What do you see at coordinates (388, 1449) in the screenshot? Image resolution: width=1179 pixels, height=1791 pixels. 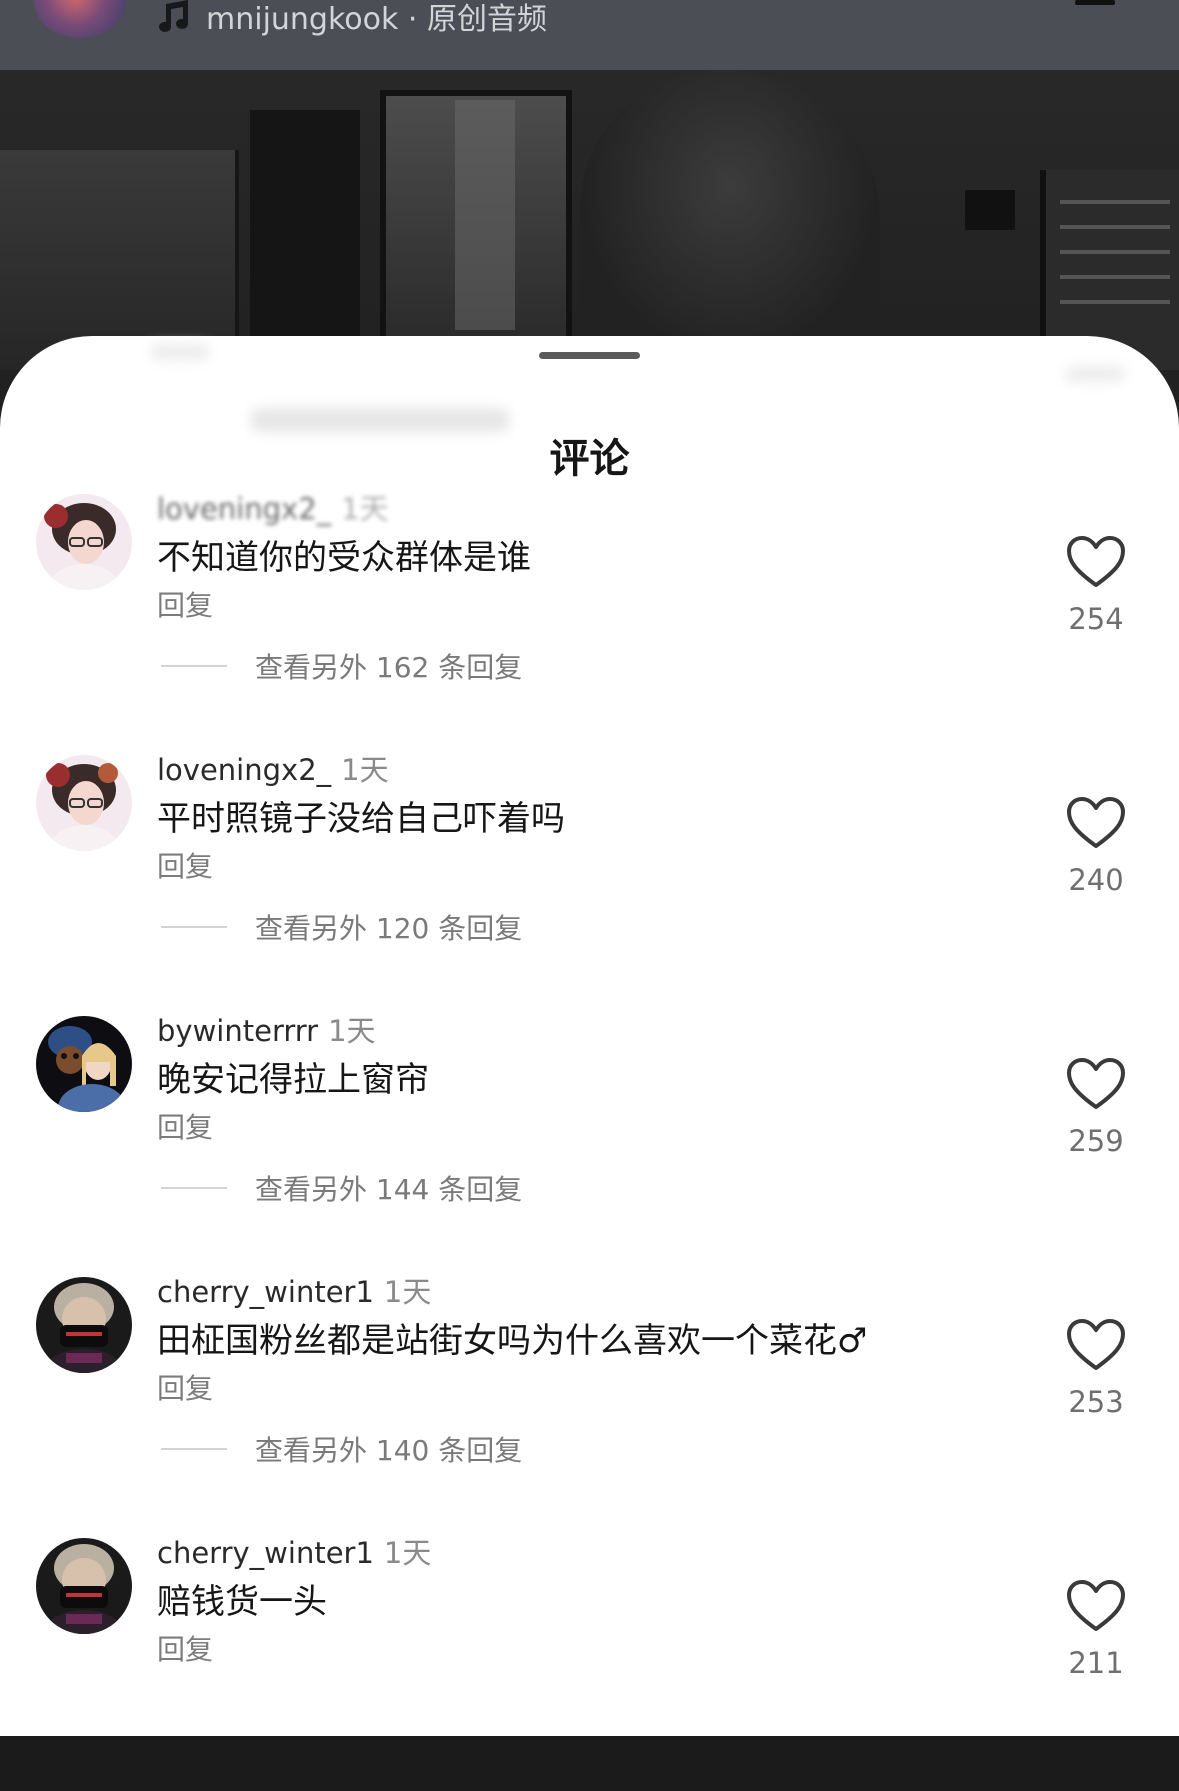 I see `view-more-replies-button: 查看另外 140 条回复` at bounding box center [388, 1449].